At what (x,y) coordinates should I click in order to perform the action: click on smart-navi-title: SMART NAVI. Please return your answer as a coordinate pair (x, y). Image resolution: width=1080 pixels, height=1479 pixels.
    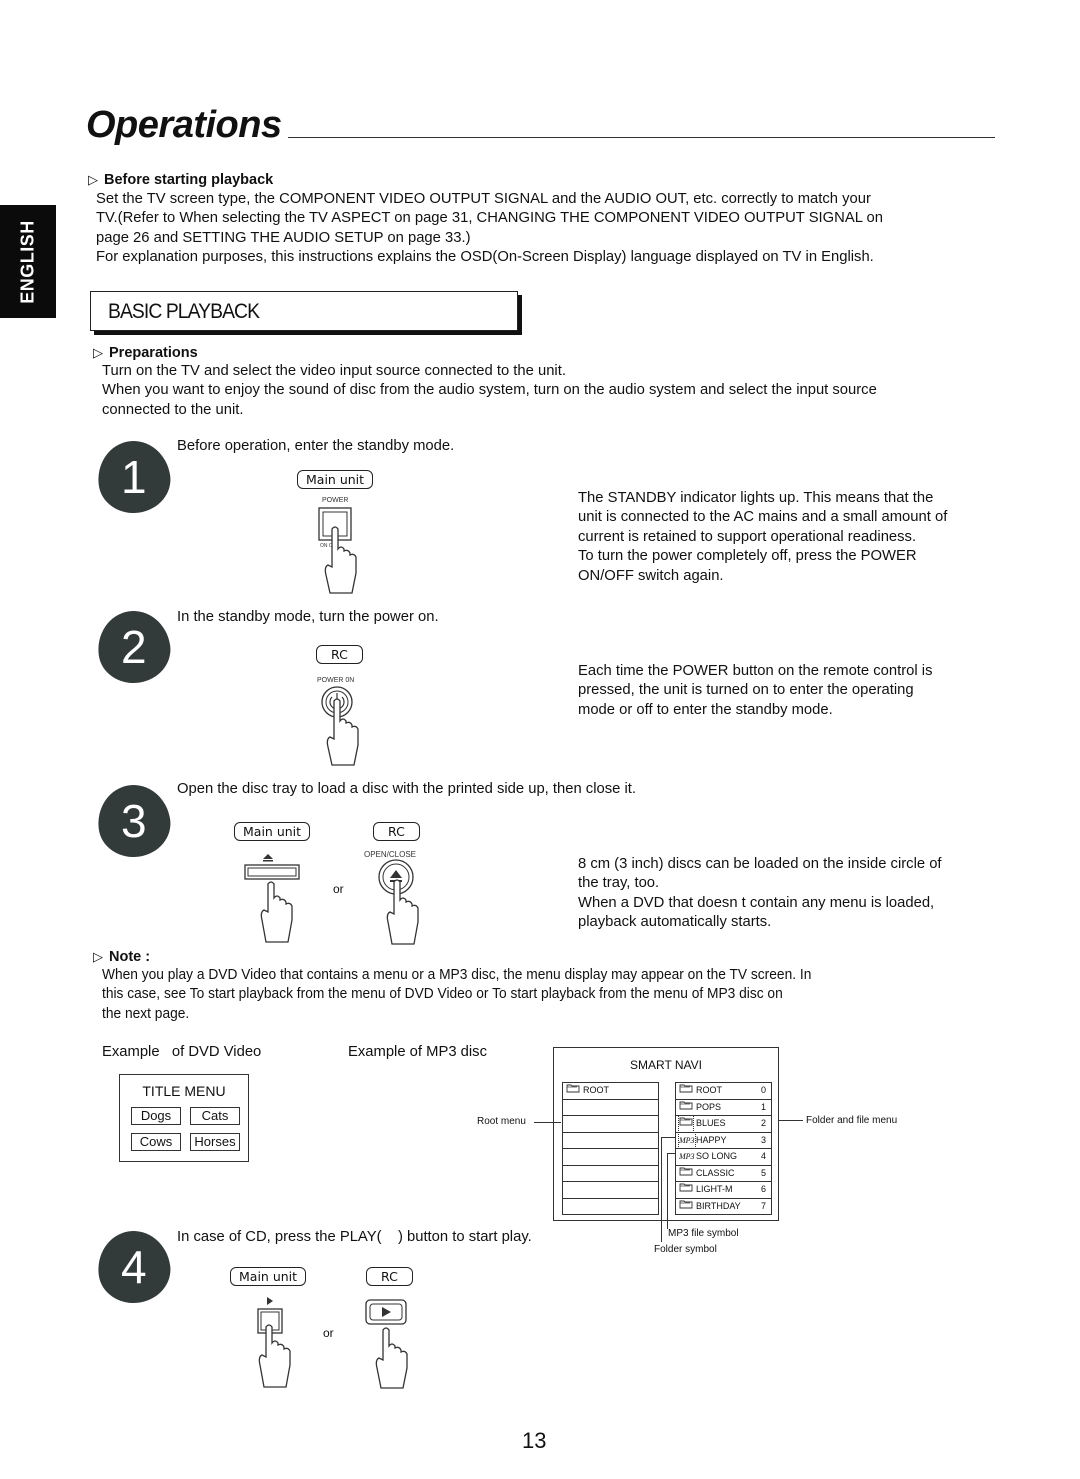
    Looking at the image, I should click on (666, 1065).